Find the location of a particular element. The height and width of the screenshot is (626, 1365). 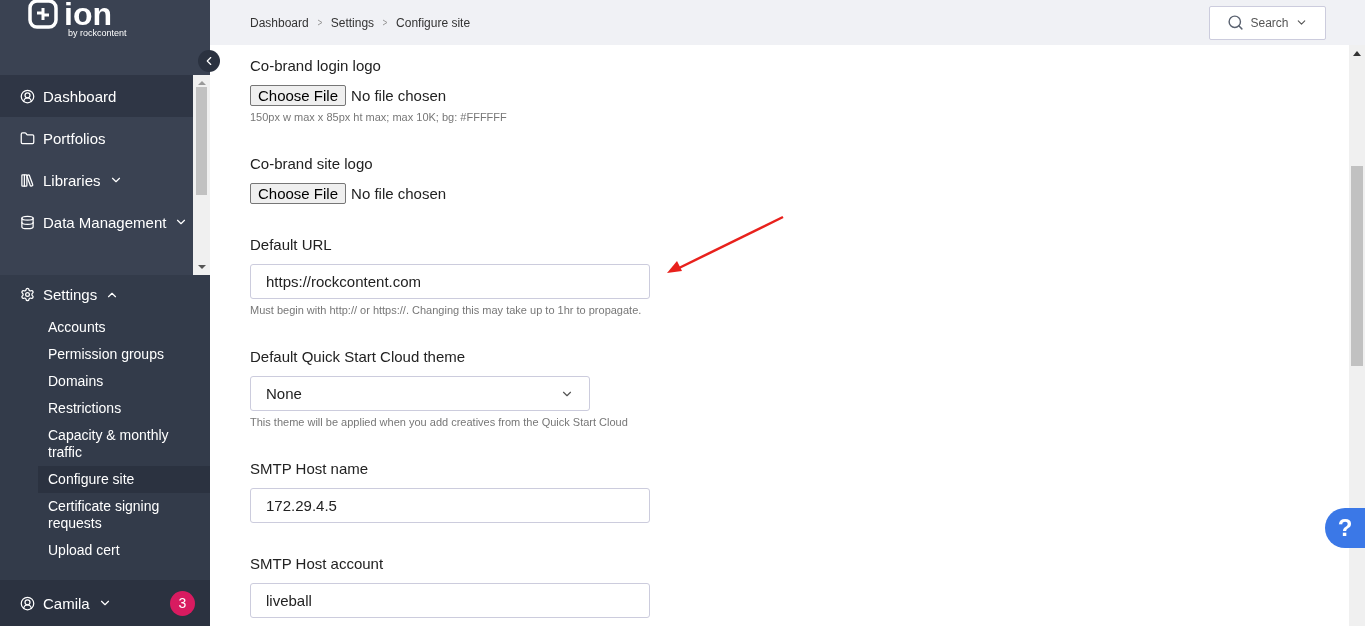

field-label: Co-brand site logo is located at coordinates (312, 163).